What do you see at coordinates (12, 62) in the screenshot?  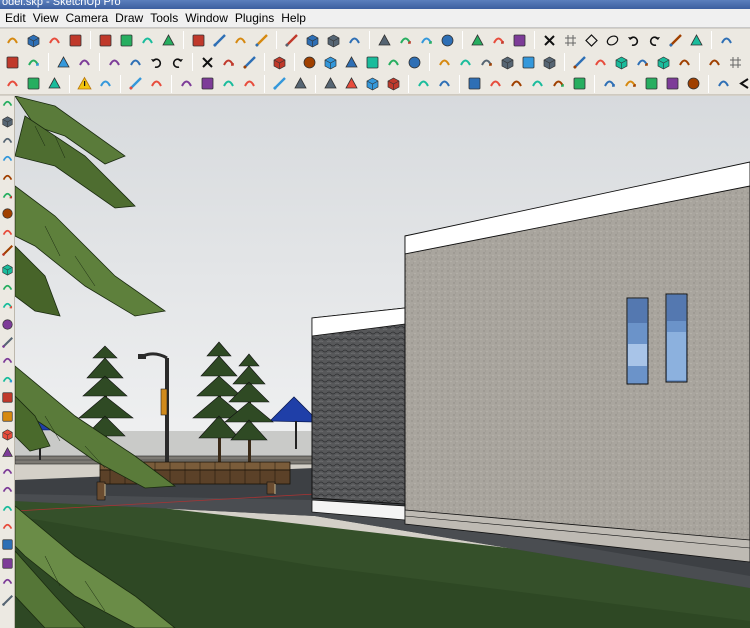 I see `paint-icon` at bounding box center [12, 62].